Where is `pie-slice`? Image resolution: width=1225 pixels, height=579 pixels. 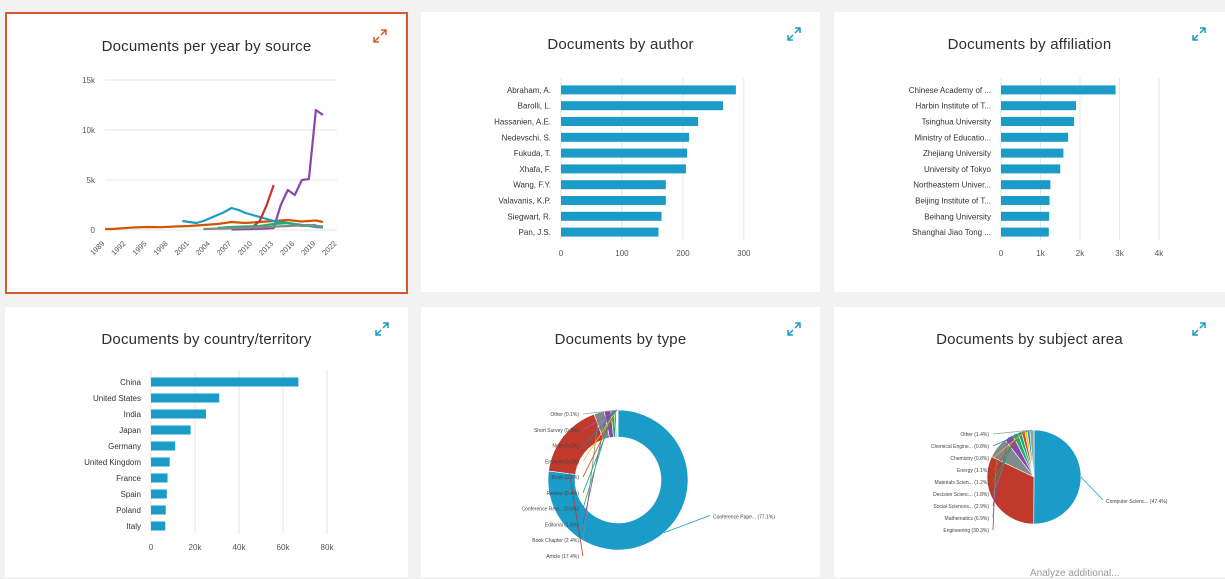 pie-slice is located at coordinates (1057, 477).